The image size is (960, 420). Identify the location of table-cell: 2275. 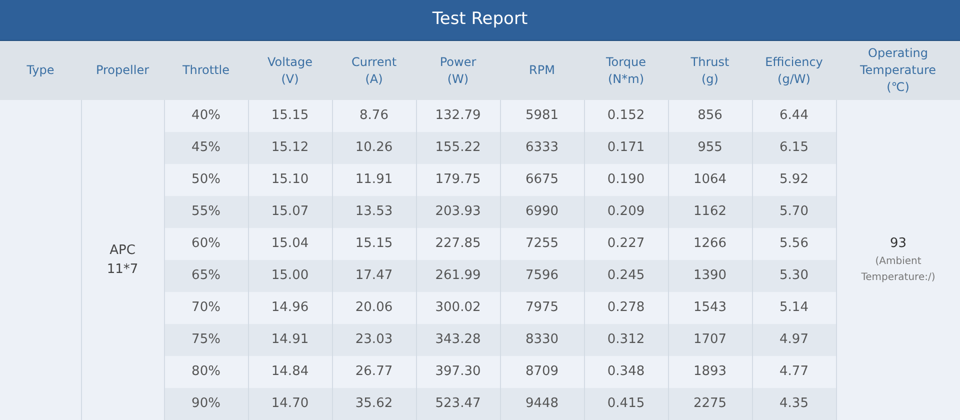
(710, 404).